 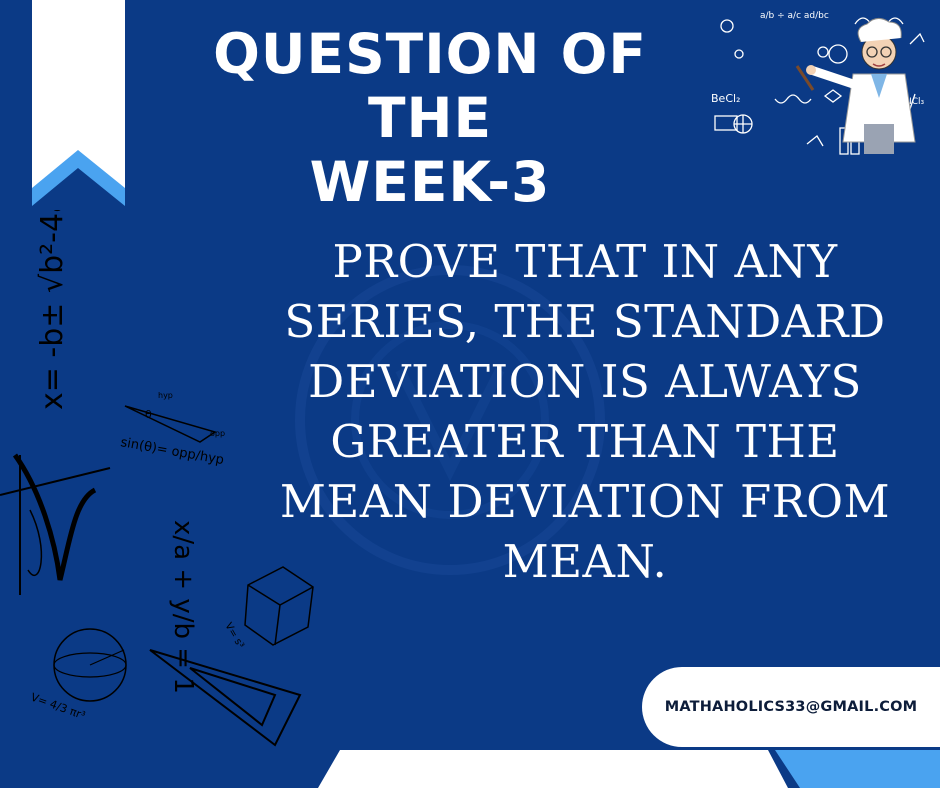 I want to click on board-left-formula: BeCl₂, so click(x=725, y=98).